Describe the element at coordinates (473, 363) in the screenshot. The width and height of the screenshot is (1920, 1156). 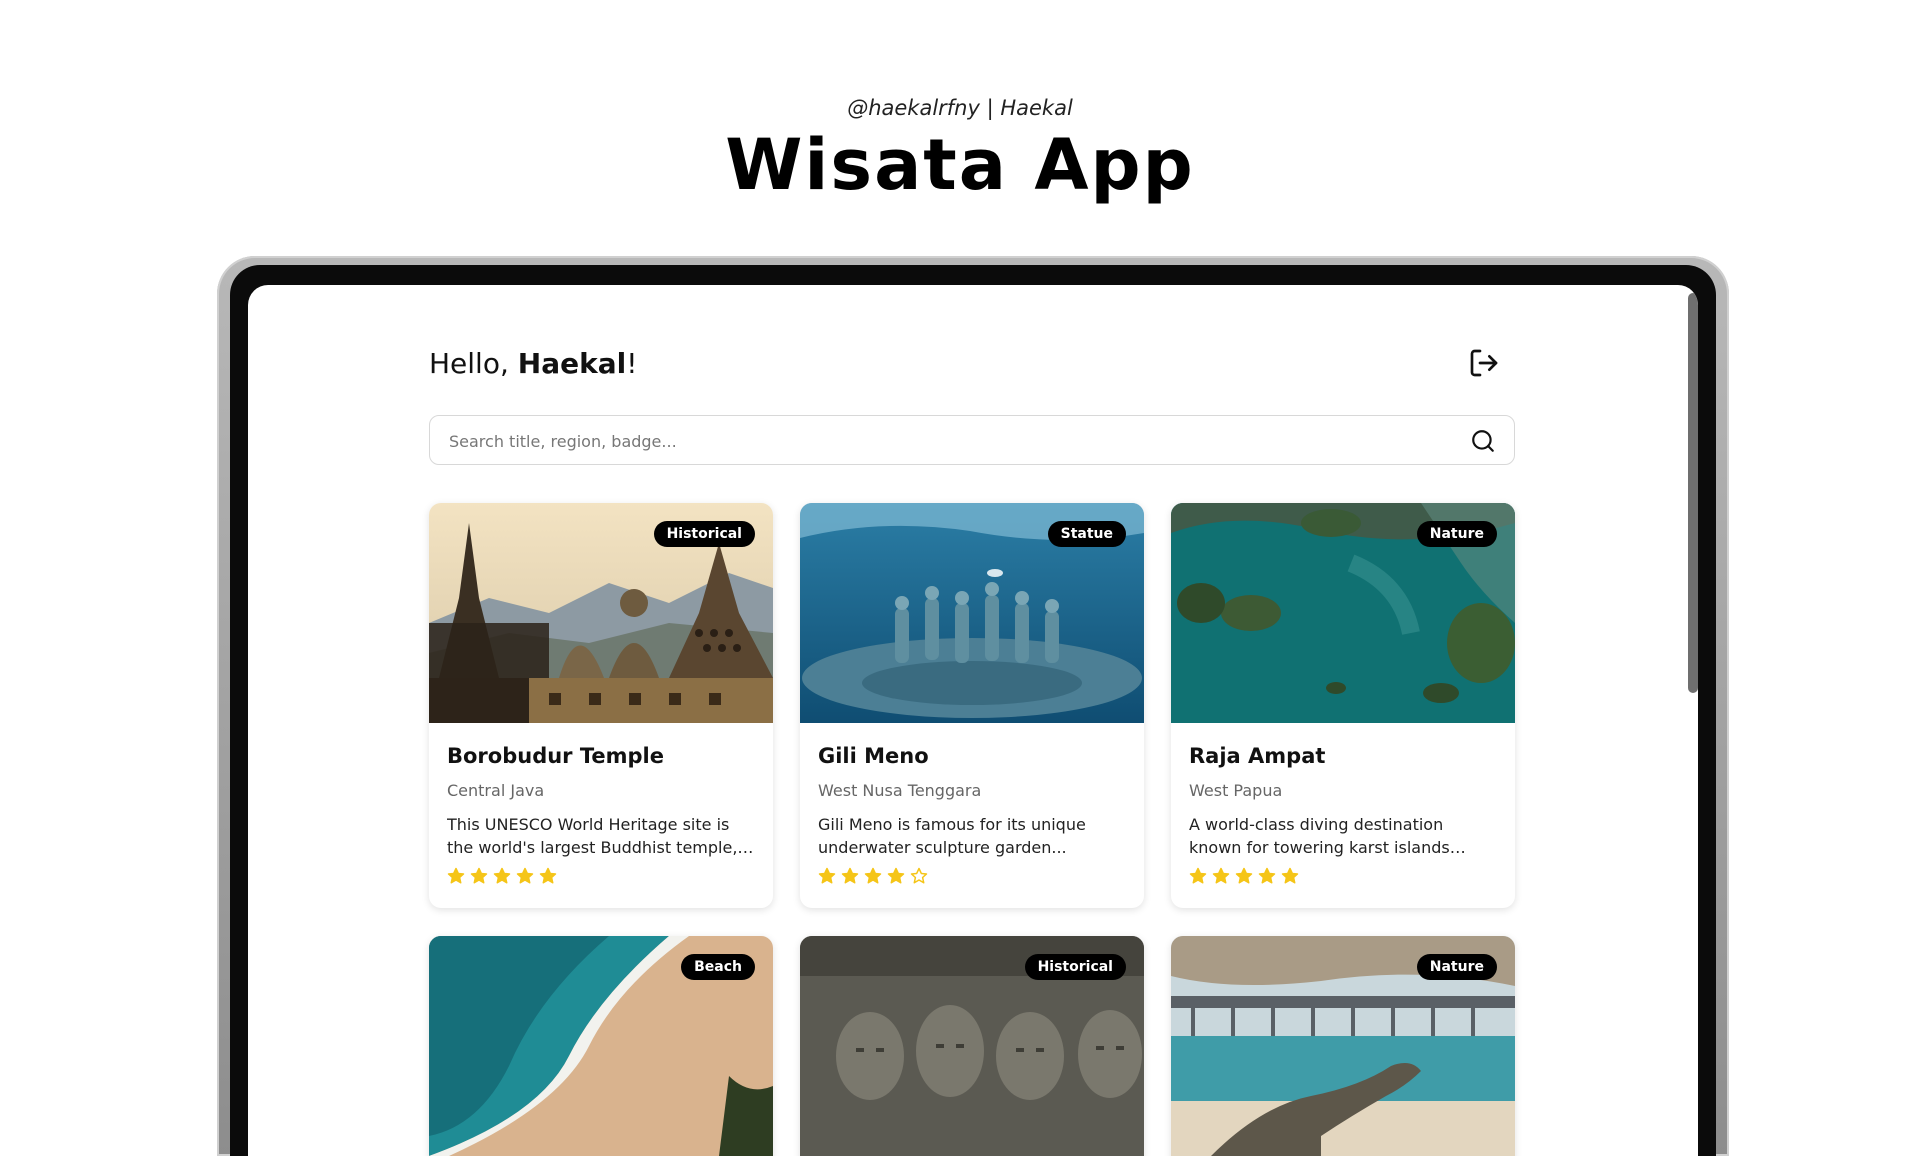
I see `greeting-prefix: Hello,` at that location.